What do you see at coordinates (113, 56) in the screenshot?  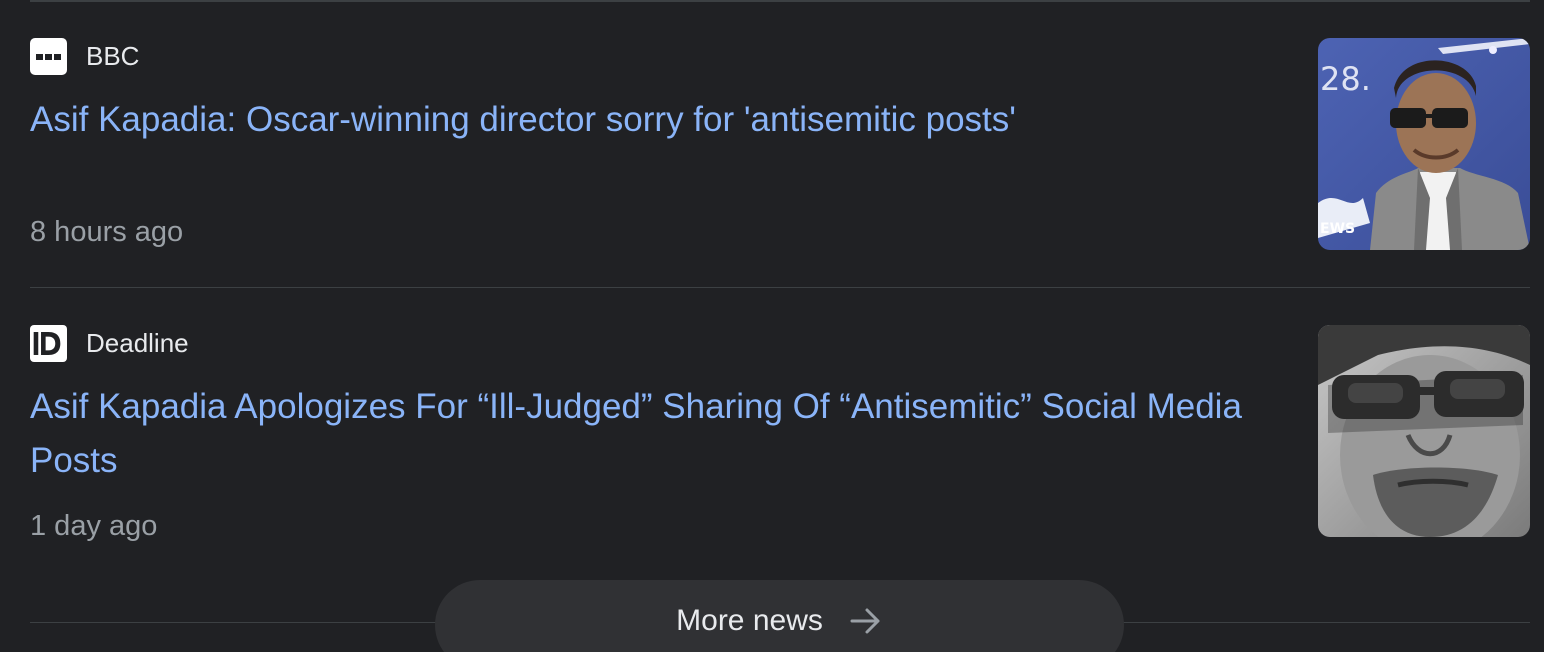 I see `source-name: BBC` at bounding box center [113, 56].